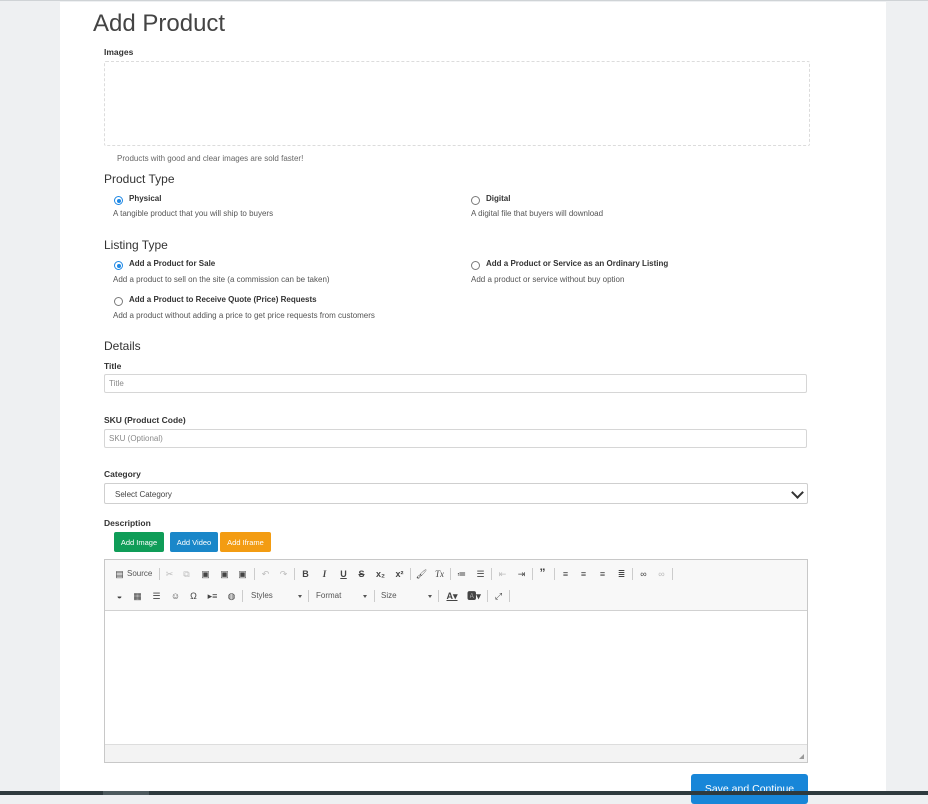 This screenshot has width=928, height=804. What do you see at coordinates (380, 574) in the screenshot?
I see `subscript-icon: x₂` at bounding box center [380, 574].